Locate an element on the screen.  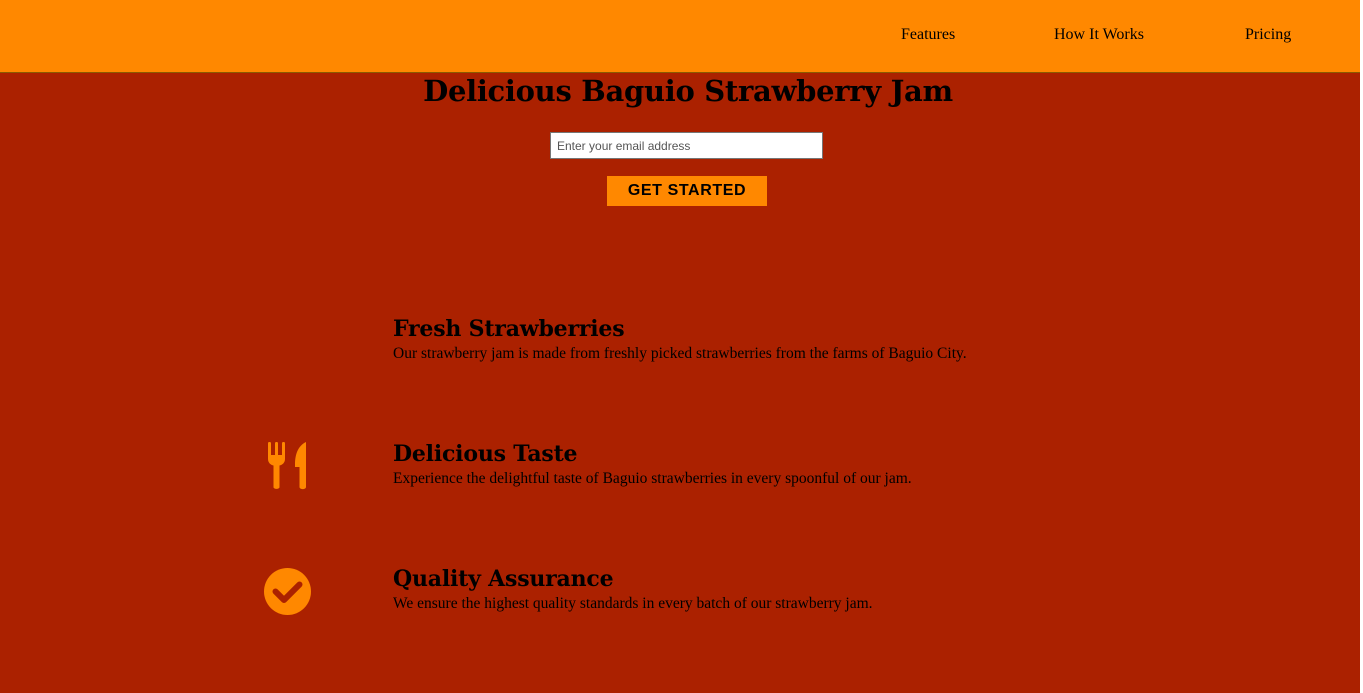
feature-title: Delicious Taste is located at coordinates (485, 454).